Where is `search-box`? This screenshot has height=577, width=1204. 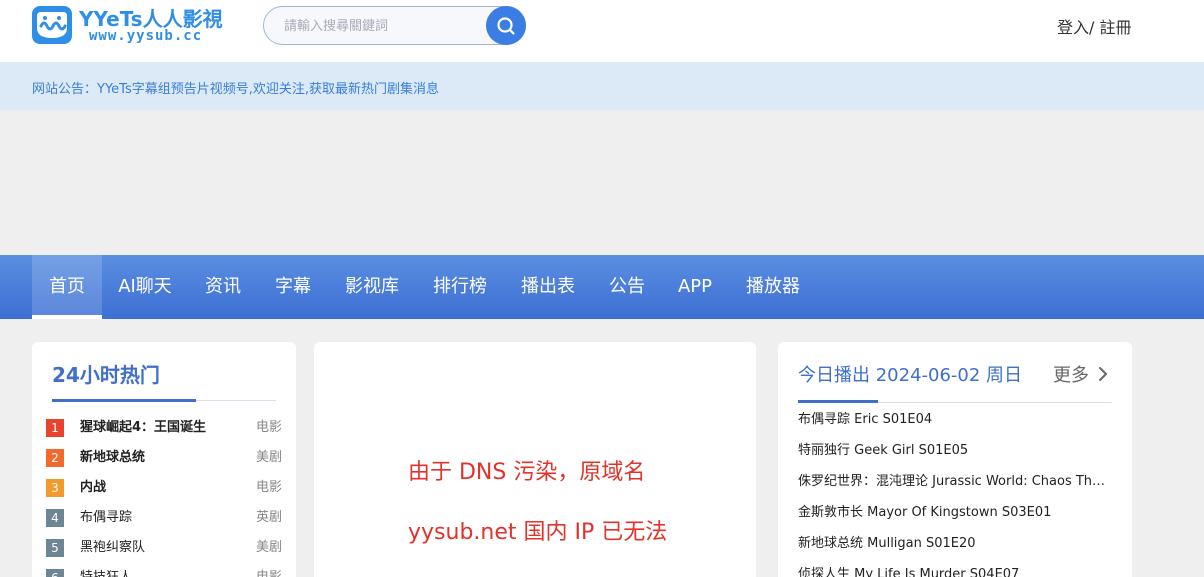 search-box is located at coordinates (394, 25).